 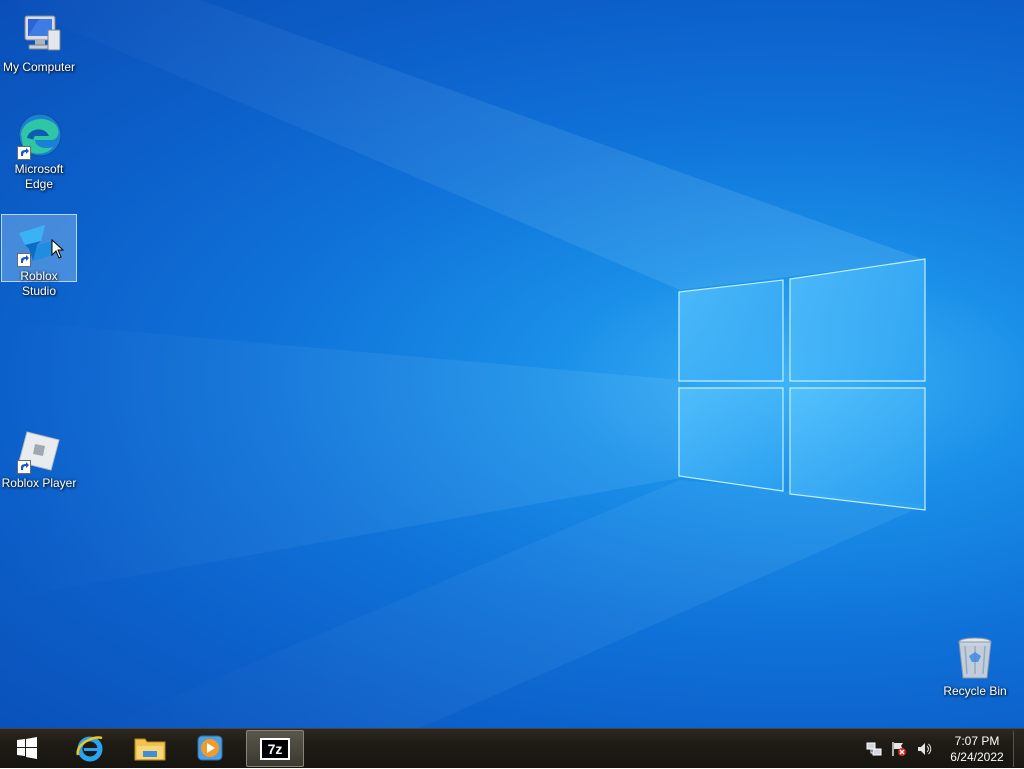 I want to click on windows-logo-icon, so click(x=27, y=748).